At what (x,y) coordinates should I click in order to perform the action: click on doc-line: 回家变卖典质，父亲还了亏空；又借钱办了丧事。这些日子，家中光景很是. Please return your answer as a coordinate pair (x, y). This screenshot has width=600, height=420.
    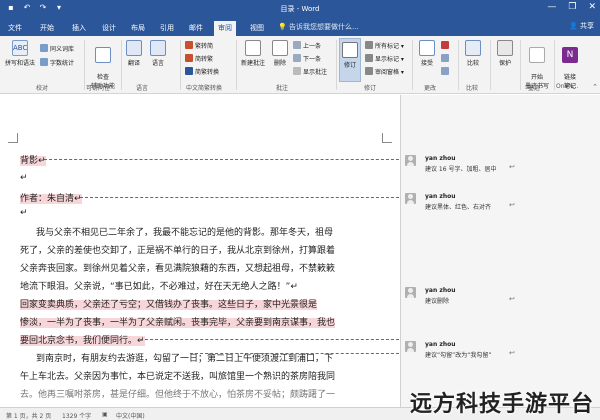
    Looking at the image, I should click on (169, 303).